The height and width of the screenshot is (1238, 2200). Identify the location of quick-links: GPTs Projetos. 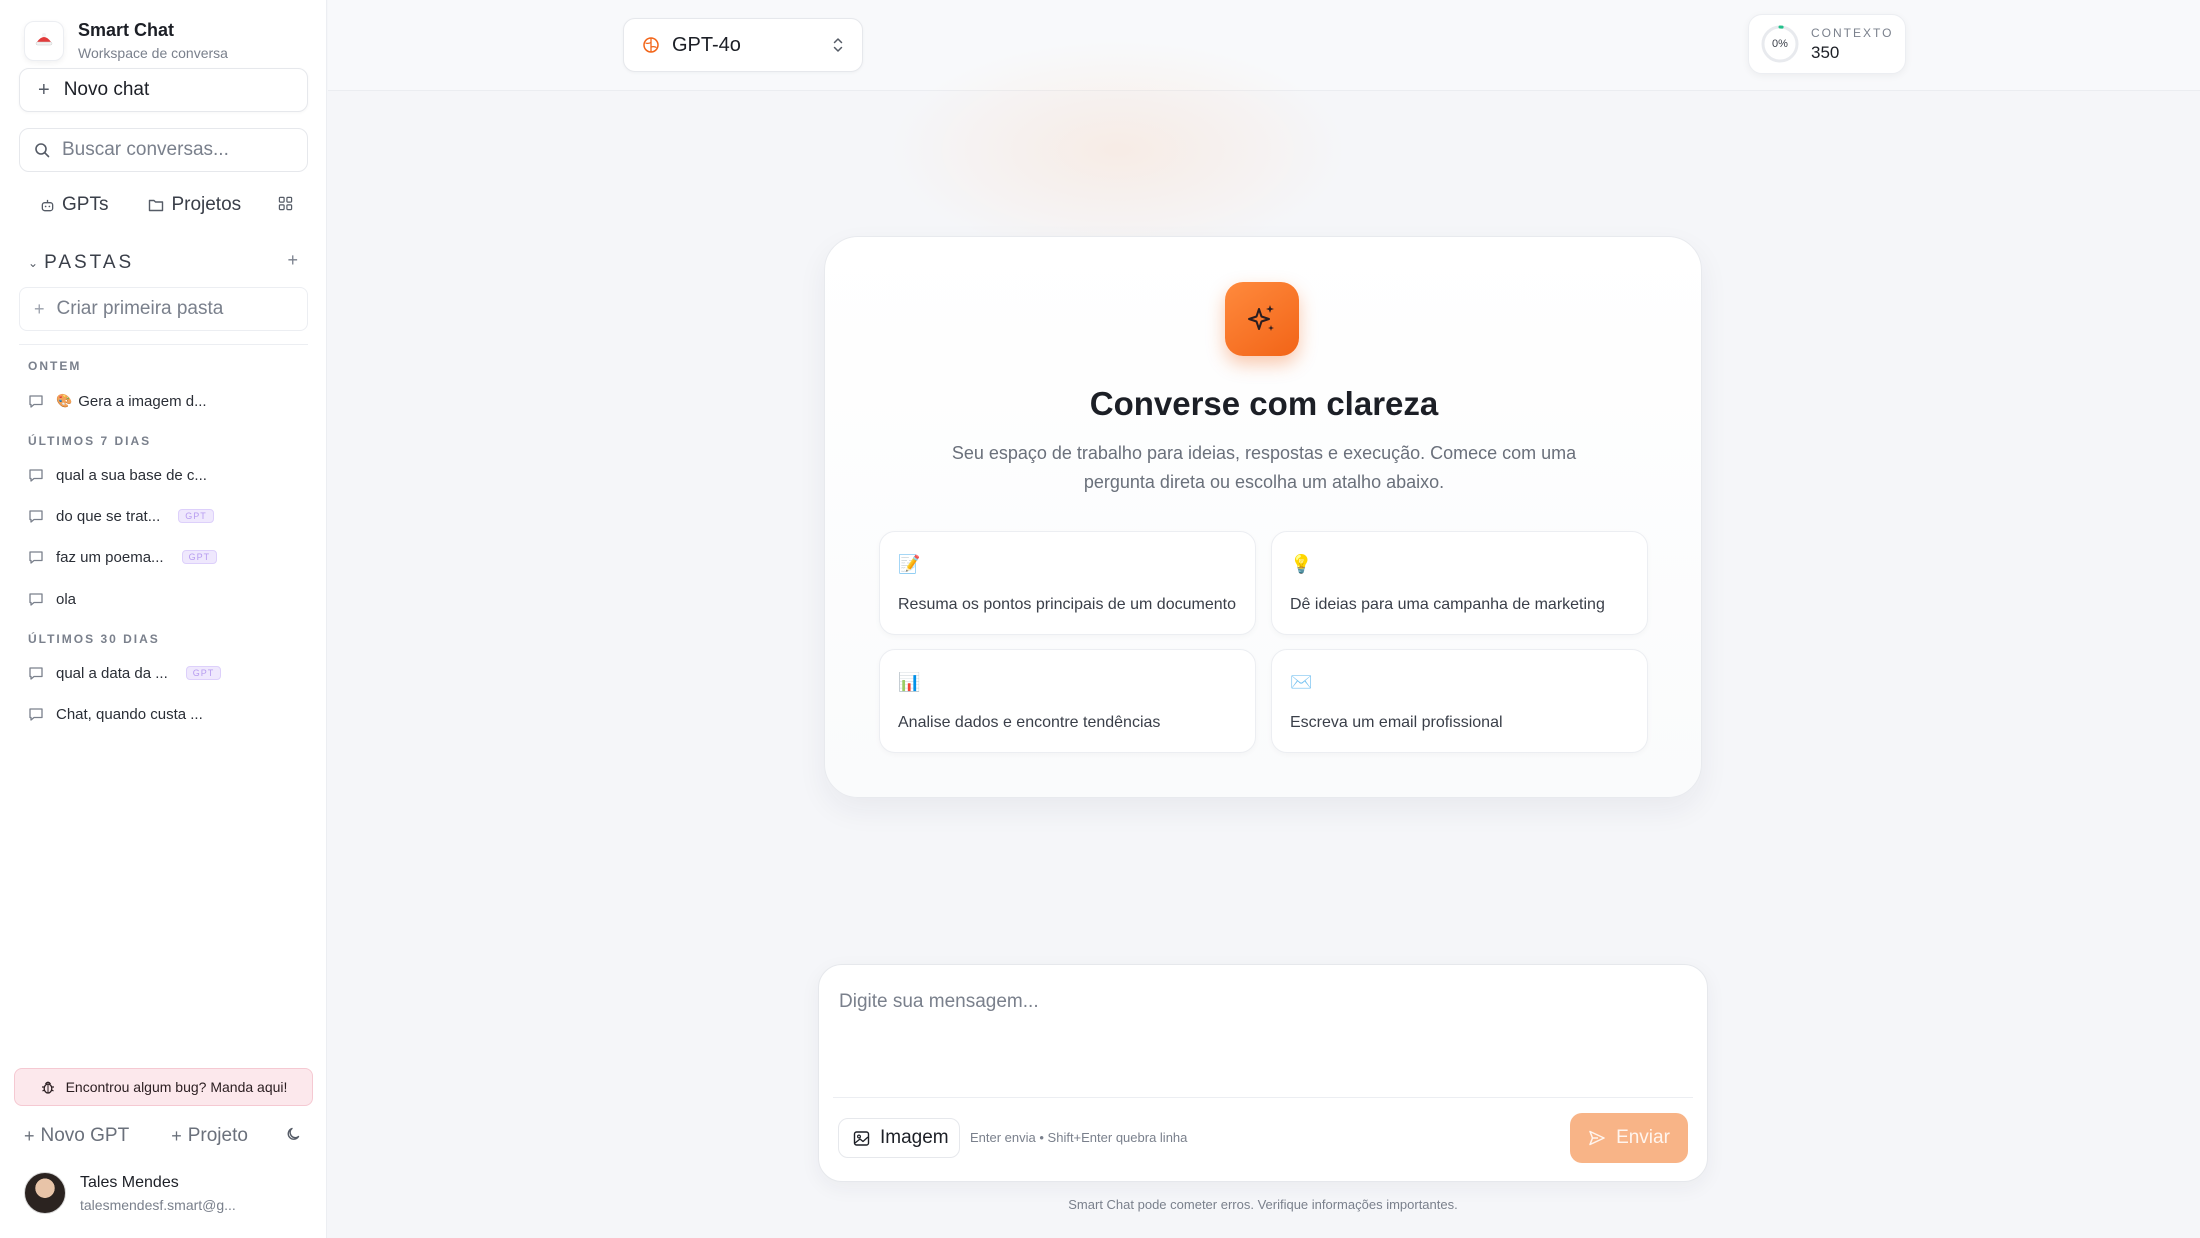
(170, 205).